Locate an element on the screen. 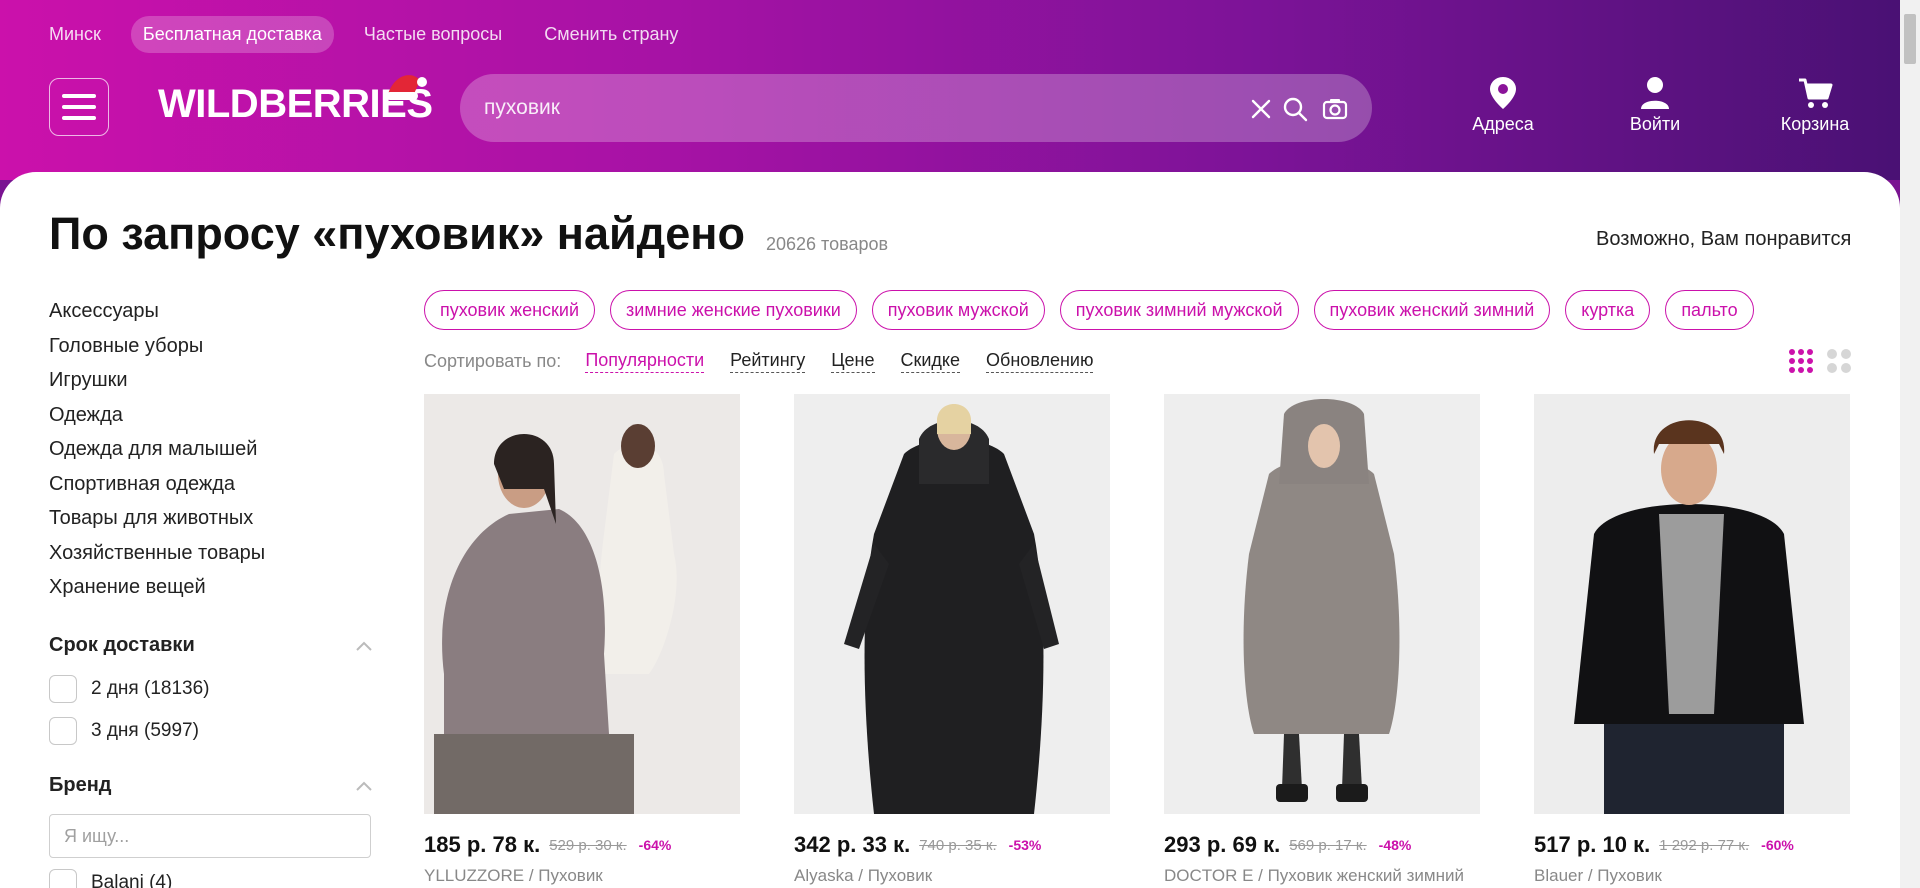 This screenshot has height=888, width=1920. camera-icon is located at coordinates (1335, 109).